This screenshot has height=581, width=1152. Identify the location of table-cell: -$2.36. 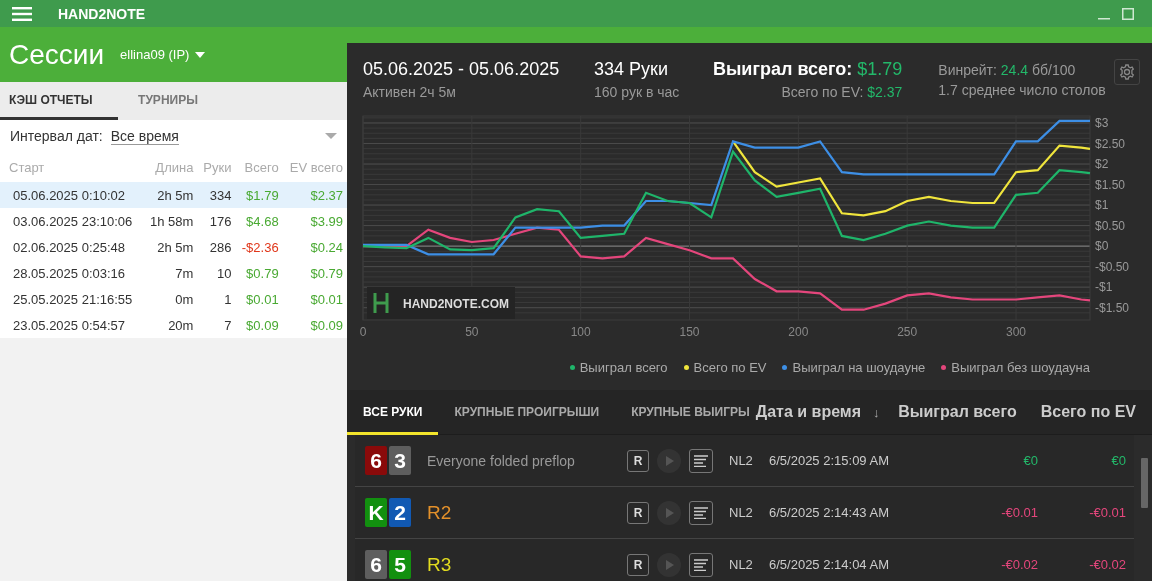
(259, 247).